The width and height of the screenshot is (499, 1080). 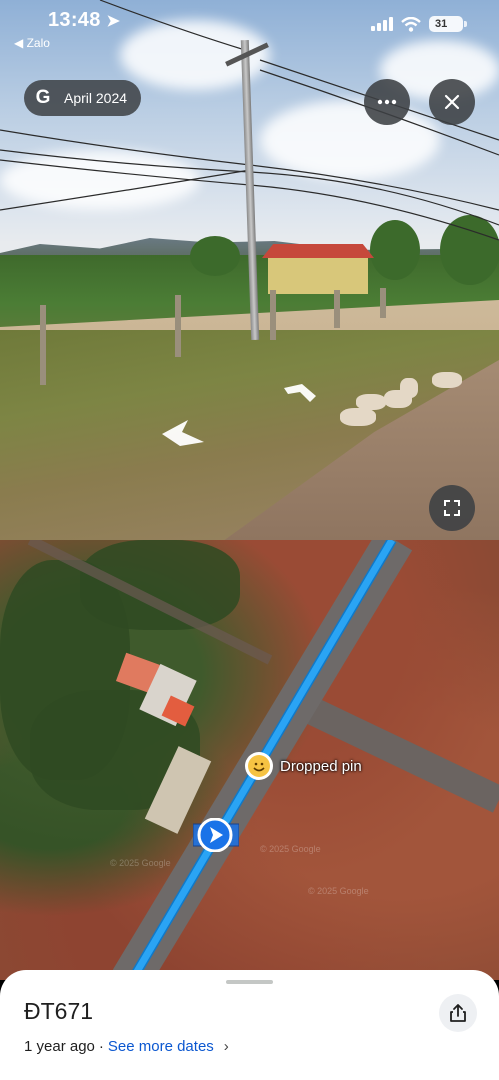 What do you see at coordinates (411, 24) in the screenshot?
I see `wifi-icon` at bounding box center [411, 24].